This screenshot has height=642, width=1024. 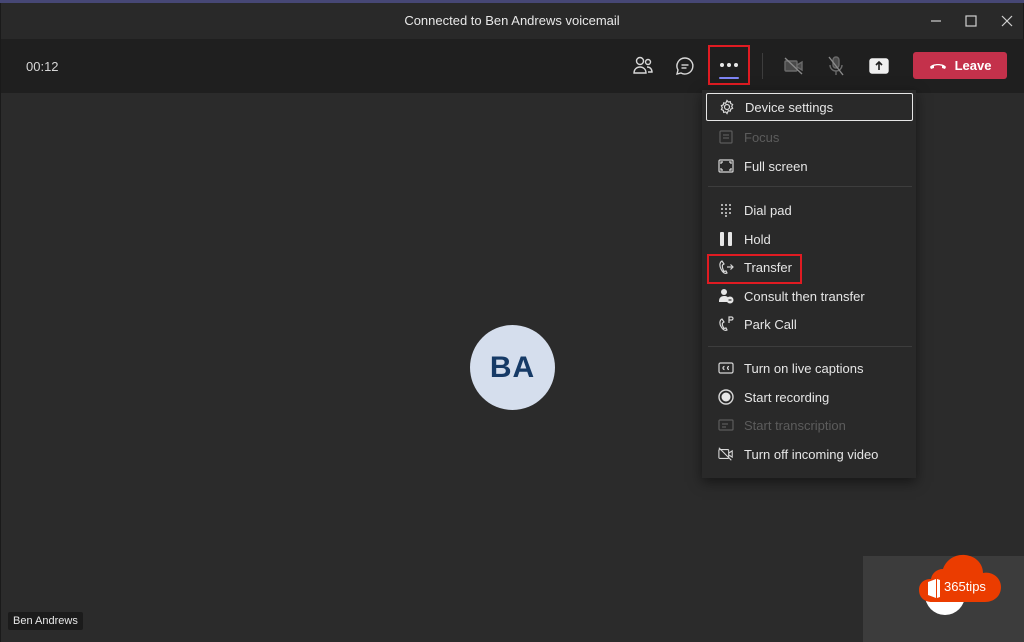 I want to click on menu-item-turn-off-incoming-video: Turn off incoming video, so click(x=809, y=454).